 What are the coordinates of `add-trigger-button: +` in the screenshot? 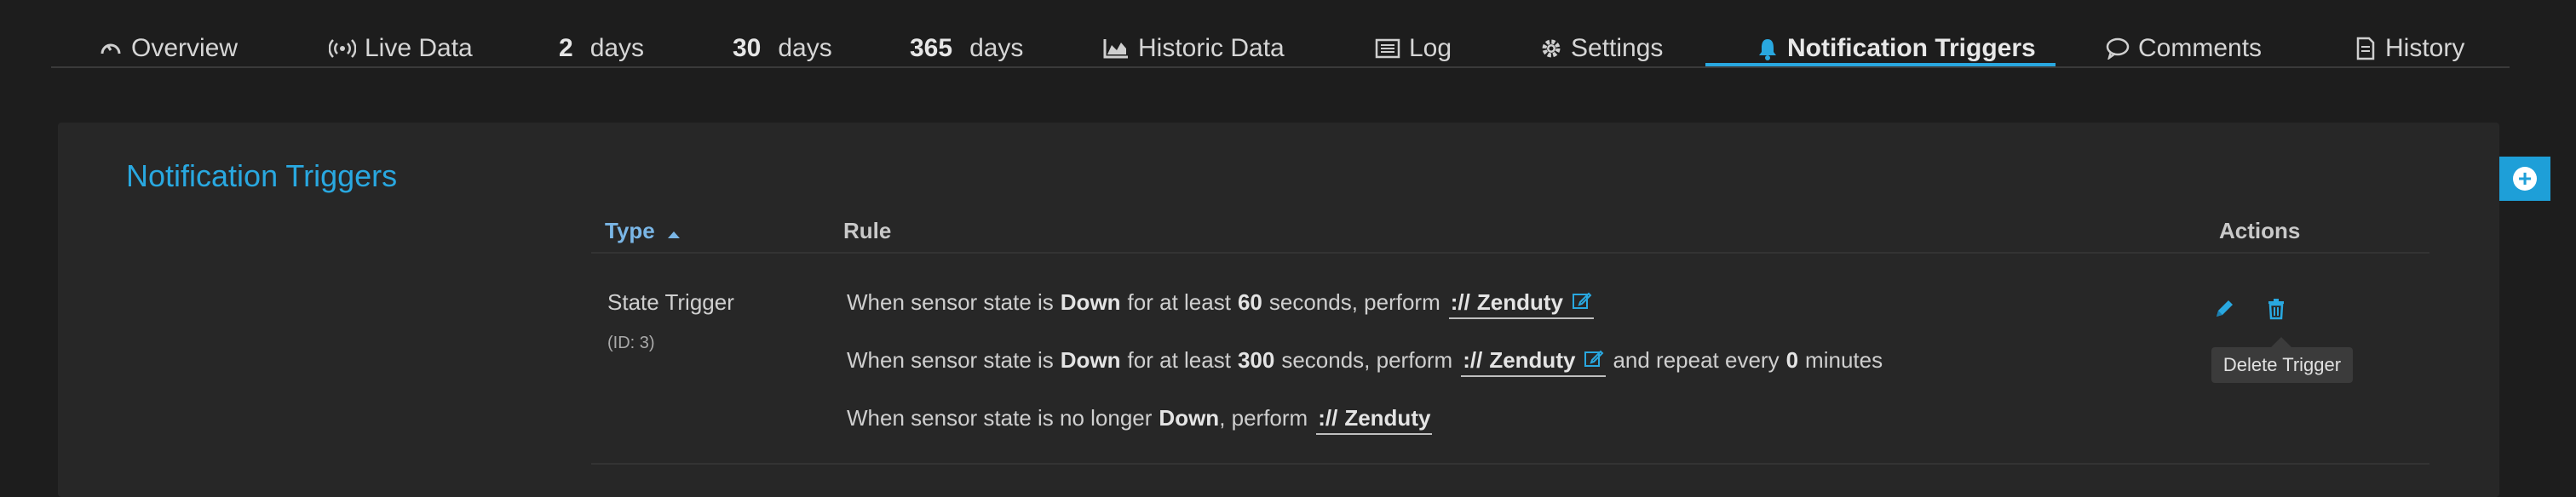 It's located at (2525, 179).